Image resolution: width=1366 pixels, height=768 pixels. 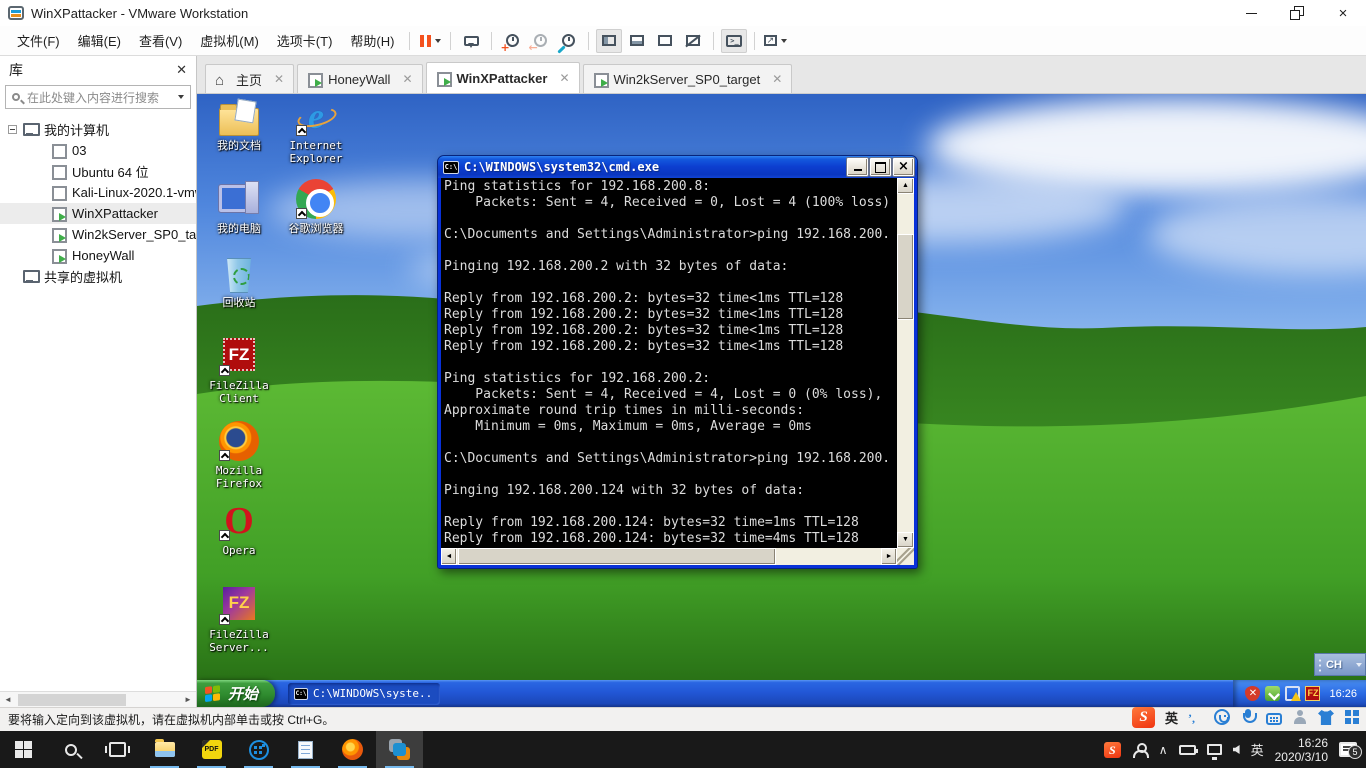 I want to click on xp-clock: 16:26, so click(x=1343, y=694).